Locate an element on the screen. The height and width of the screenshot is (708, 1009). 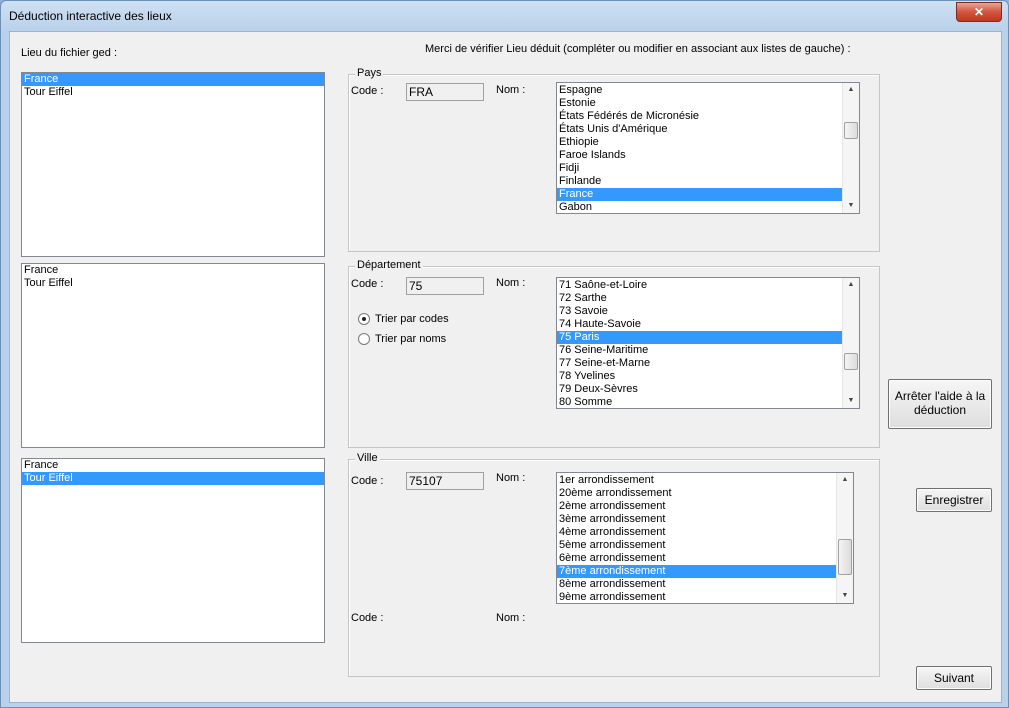
list-item: 72 Sarthe is located at coordinates (699, 298).